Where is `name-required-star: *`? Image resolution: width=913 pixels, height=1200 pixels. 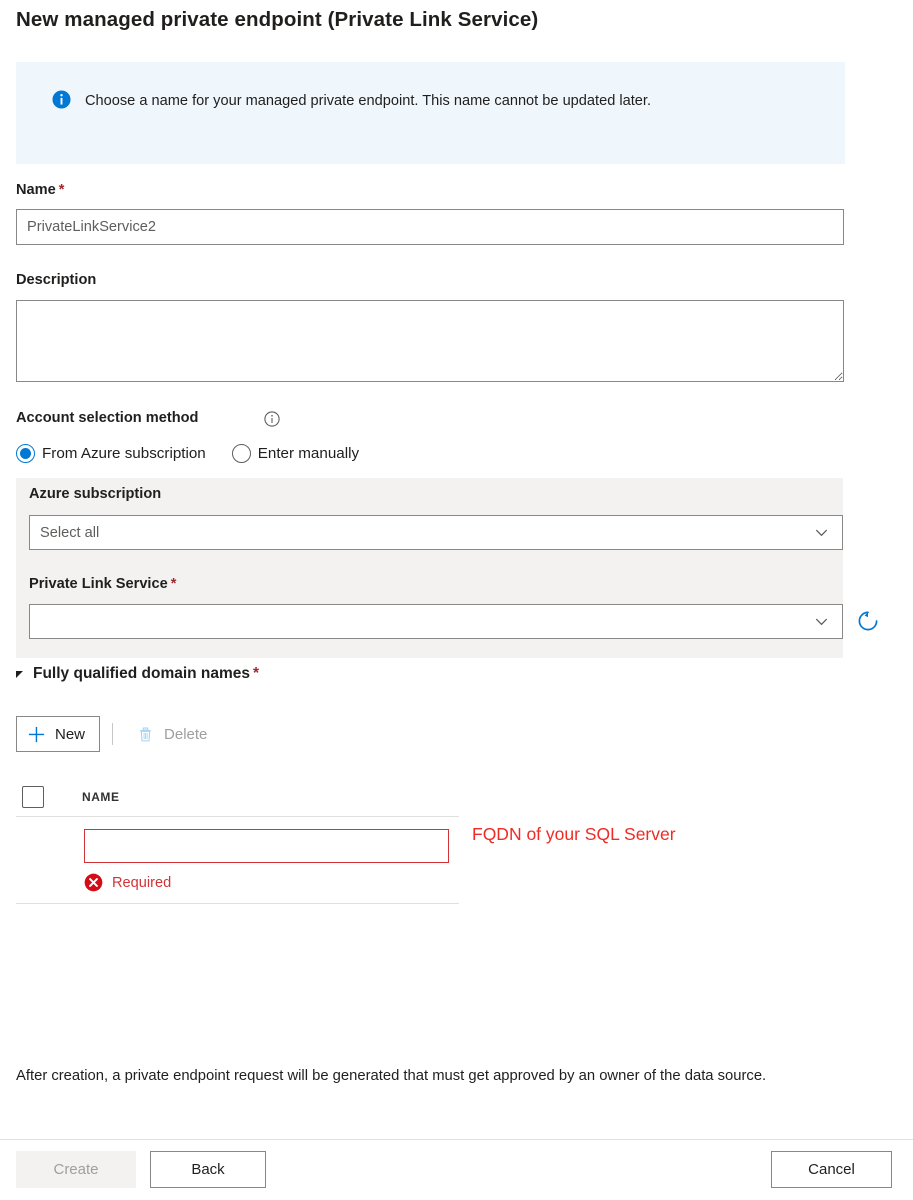
name-required-star: * is located at coordinates (61, 190).